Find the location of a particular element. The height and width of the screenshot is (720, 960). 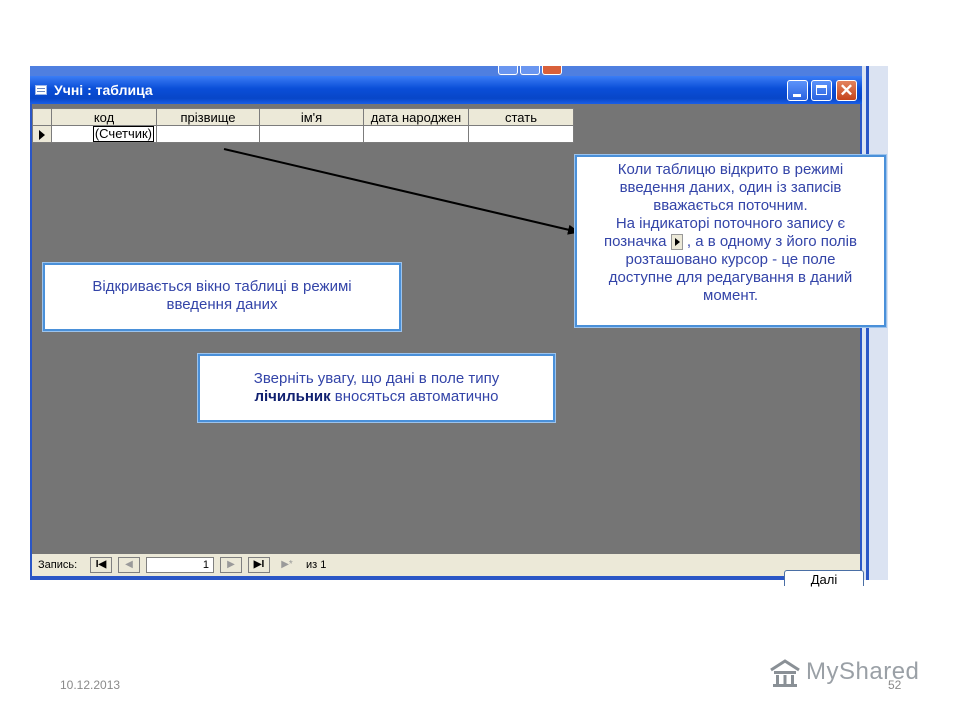

maximize-icon is located at coordinates (821, 90).